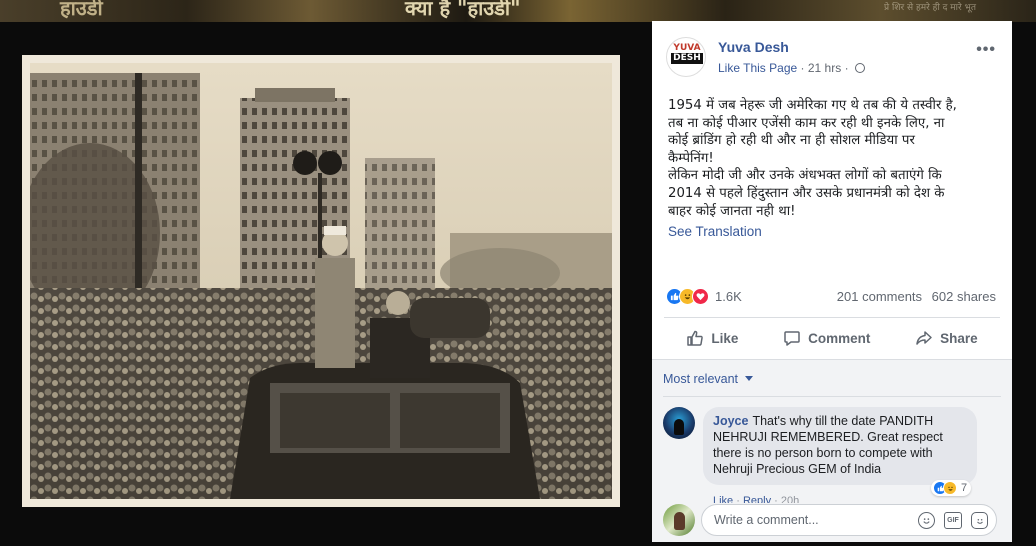 This screenshot has height=546, width=1036. I want to click on globe-icon, so click(859, 68).